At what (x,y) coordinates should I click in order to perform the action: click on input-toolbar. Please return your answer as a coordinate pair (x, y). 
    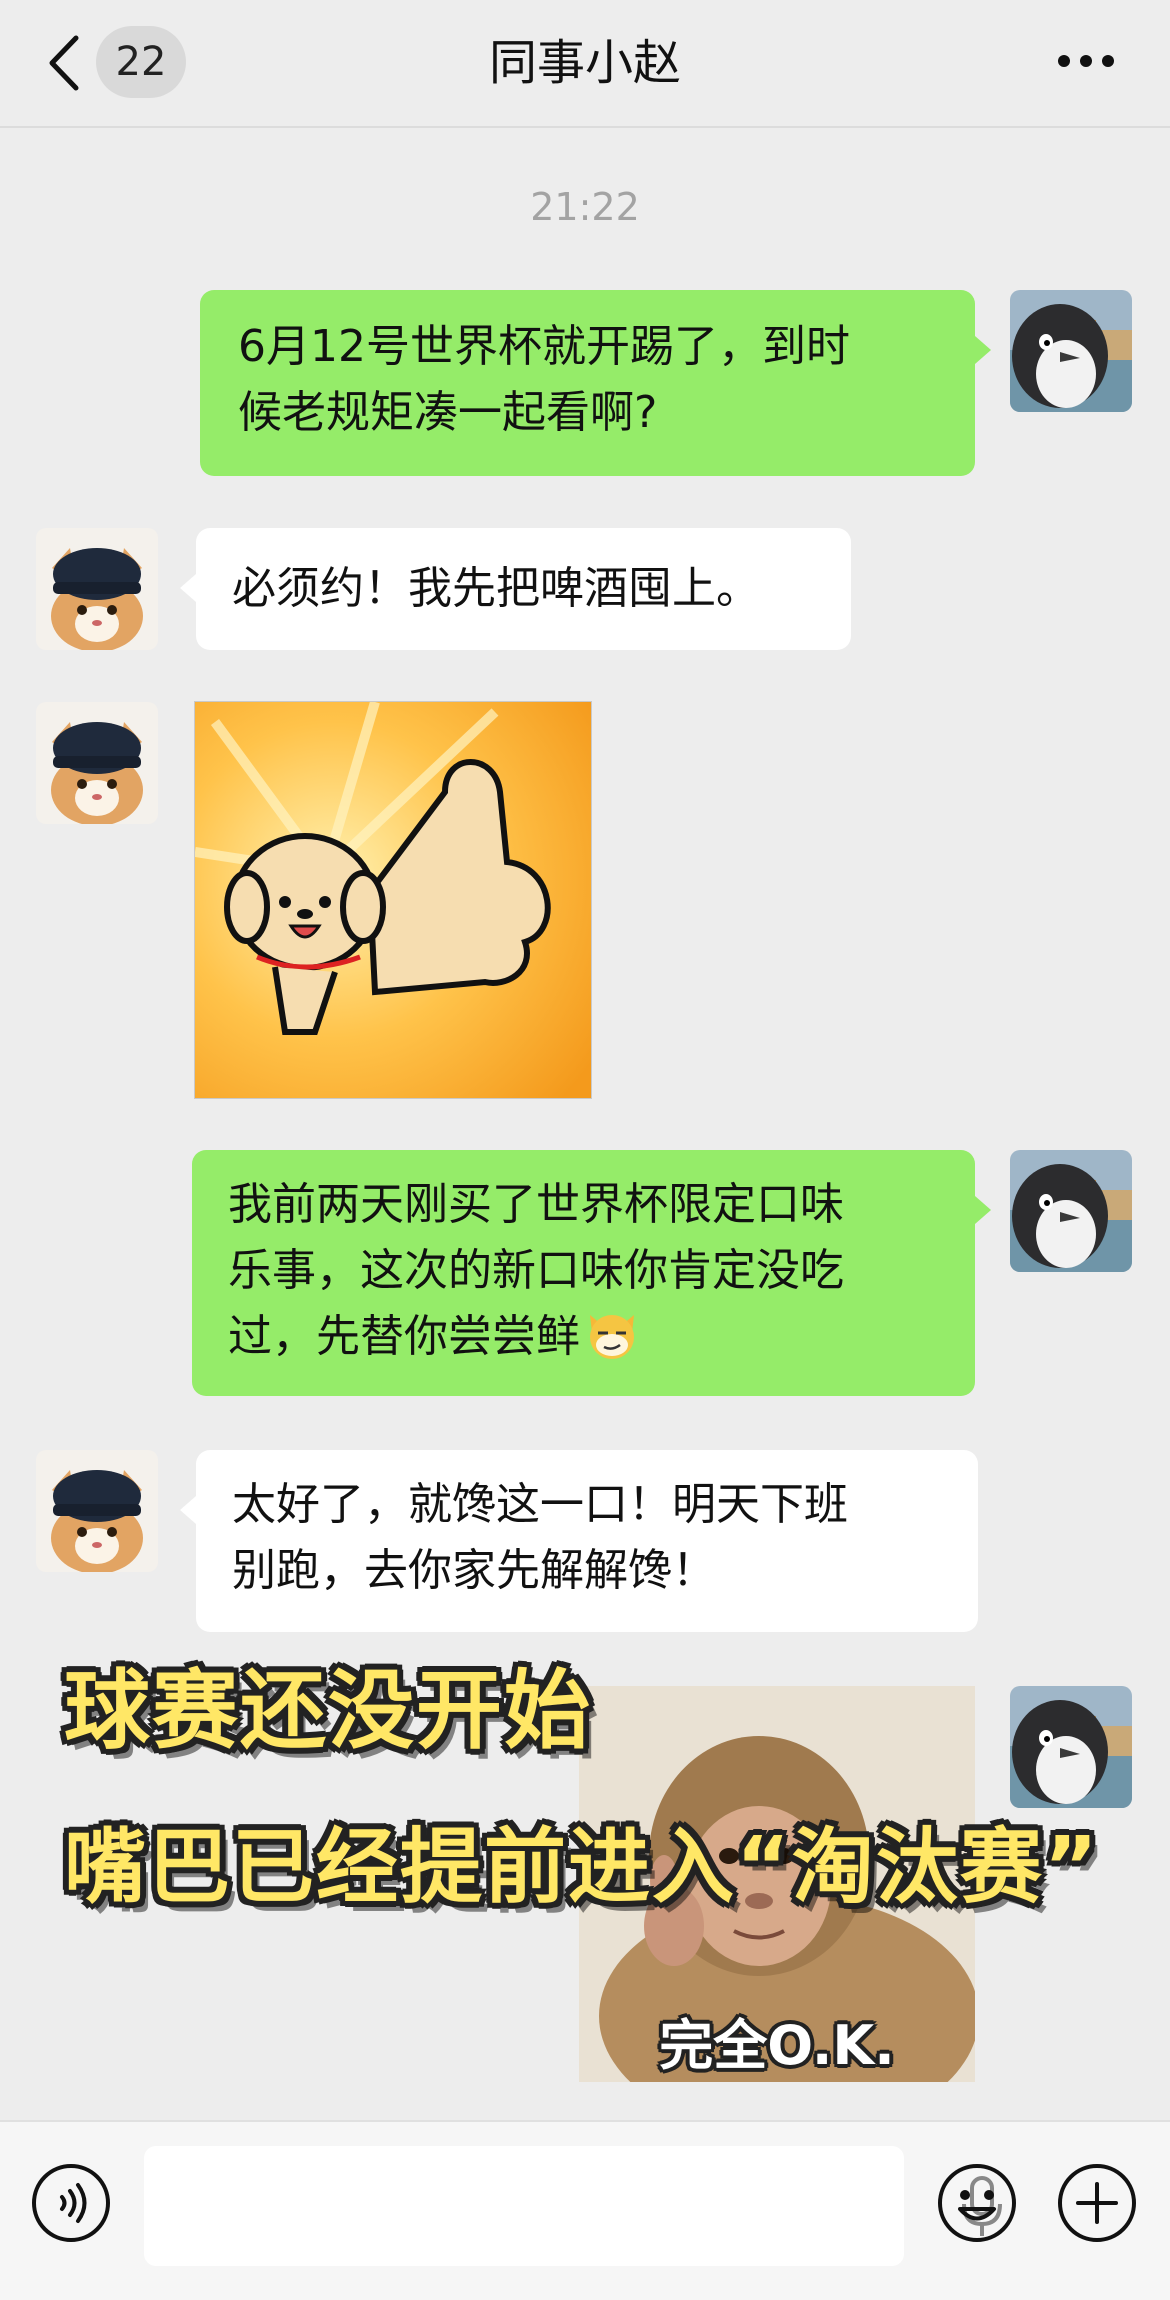
    Looking at the image, I should click on (585, 2210).